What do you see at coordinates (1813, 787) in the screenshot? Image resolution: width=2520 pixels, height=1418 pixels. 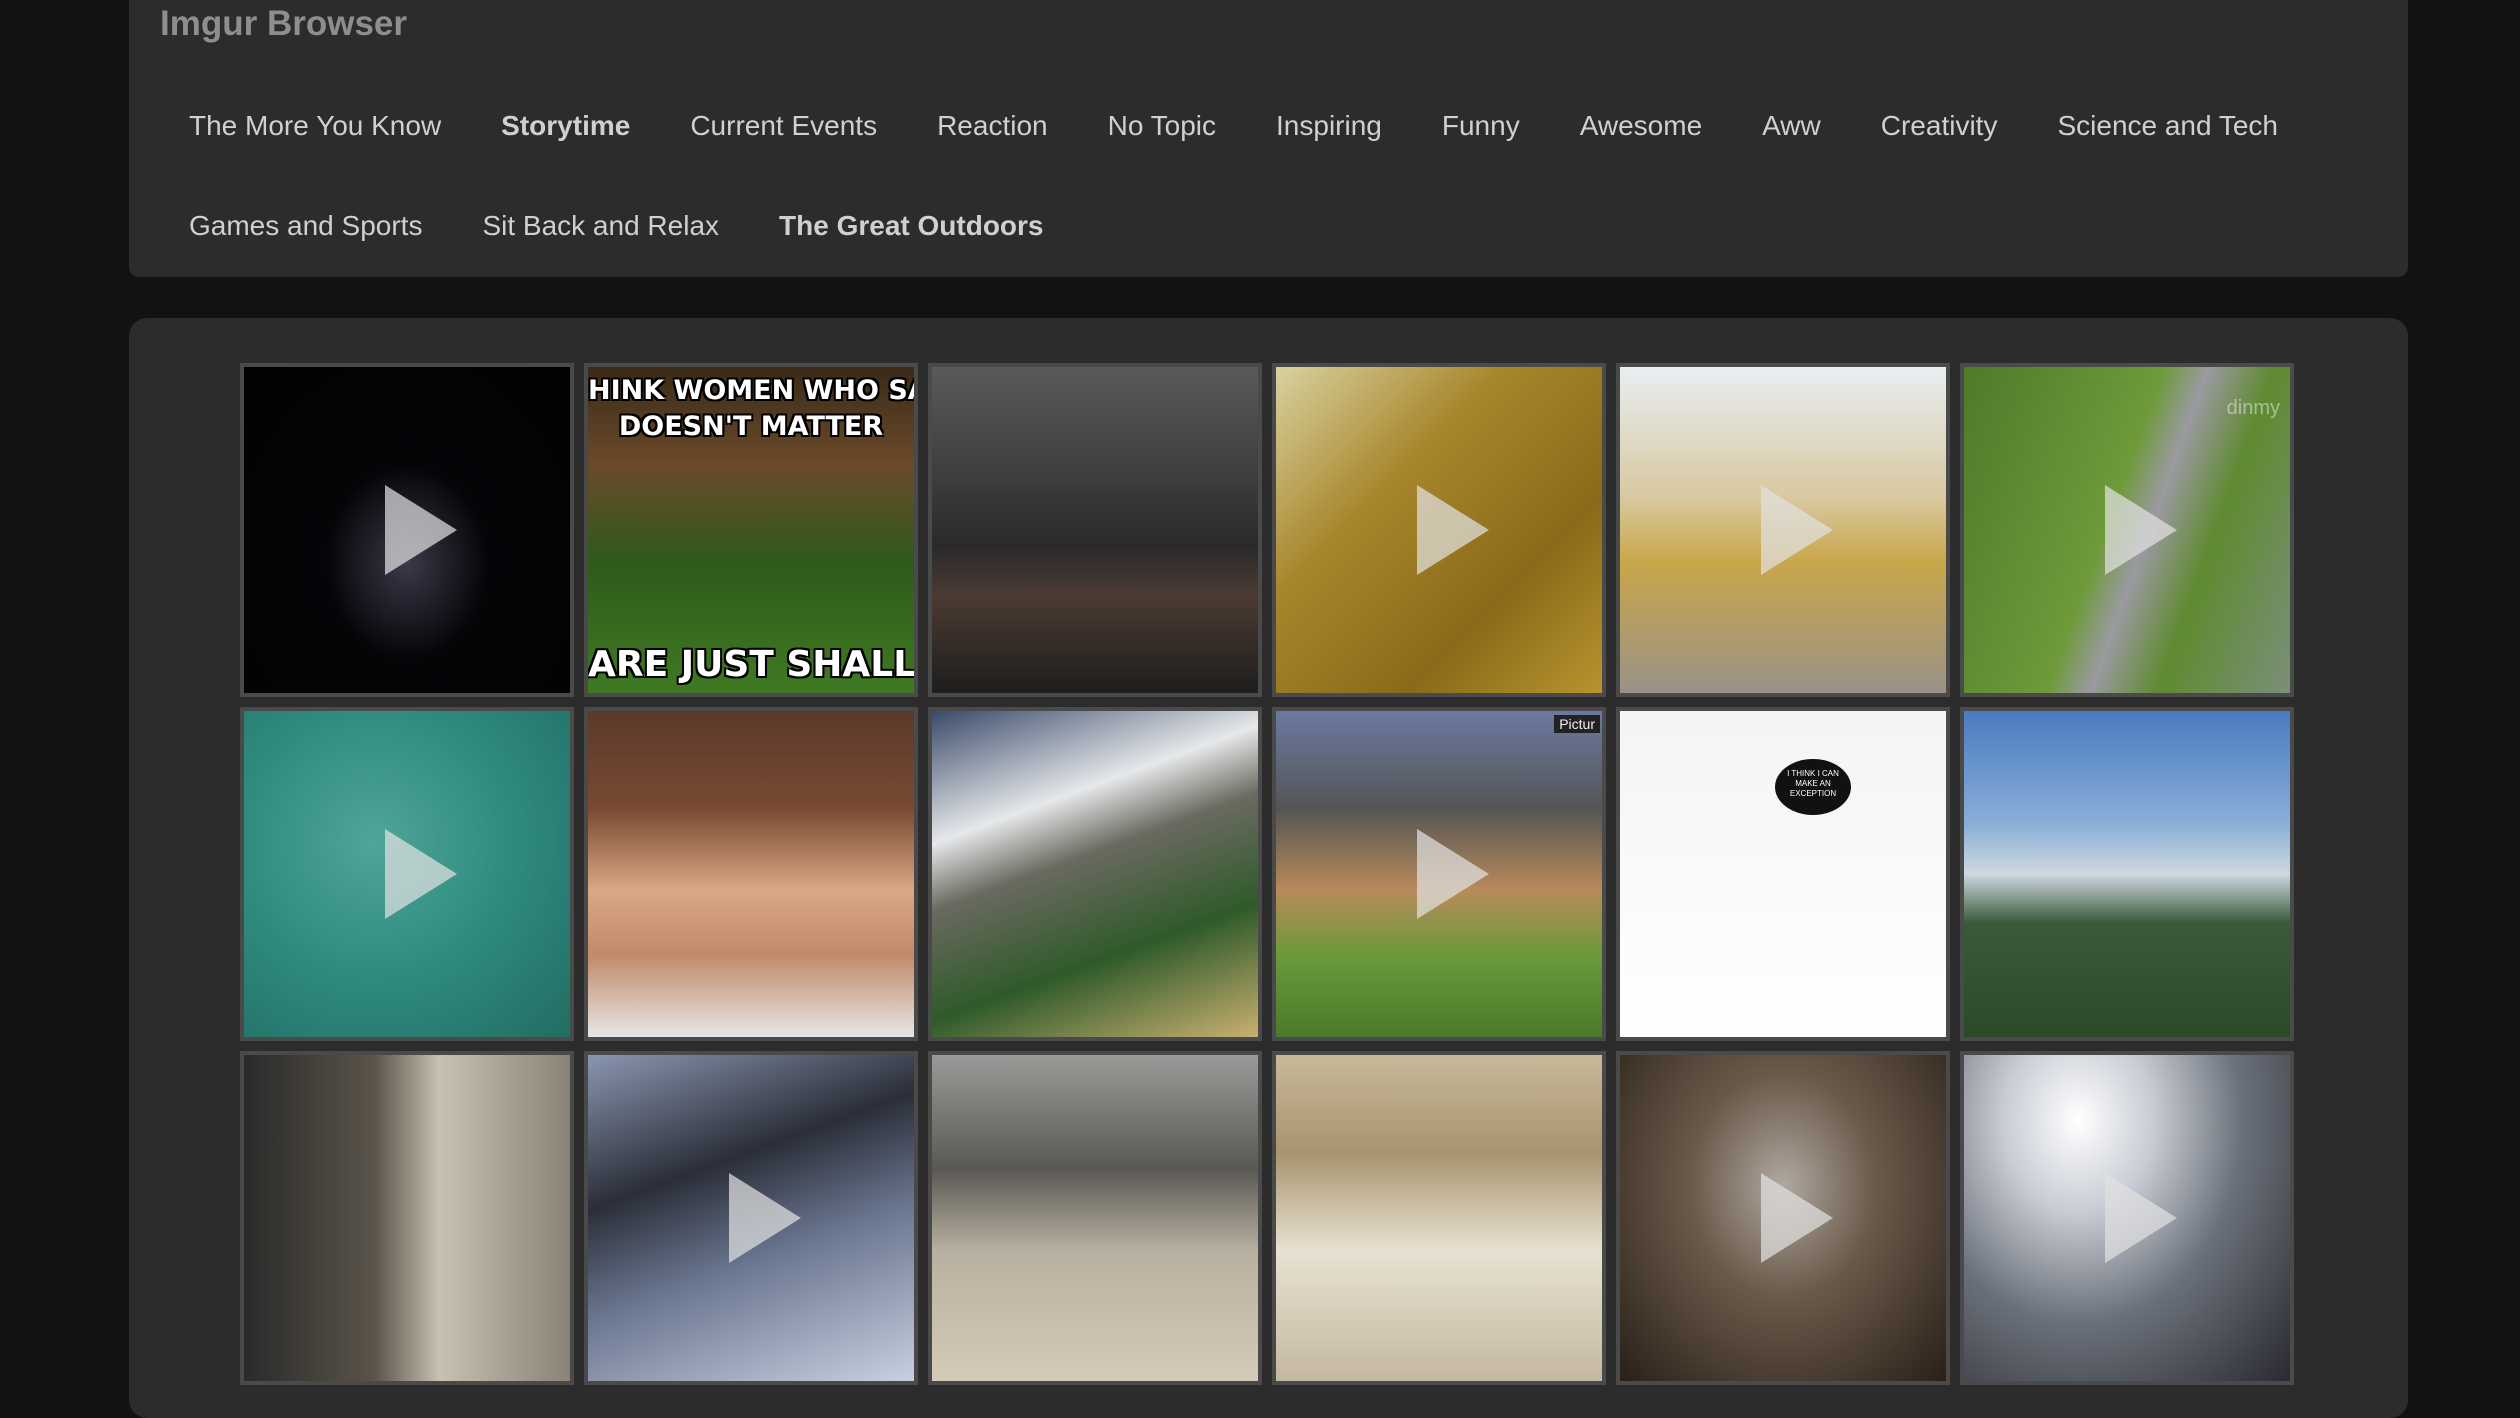 I see `speech-bubble: I THINK I CAN MAKE AN EXCEPTION` at bounding box center [1813, 787].